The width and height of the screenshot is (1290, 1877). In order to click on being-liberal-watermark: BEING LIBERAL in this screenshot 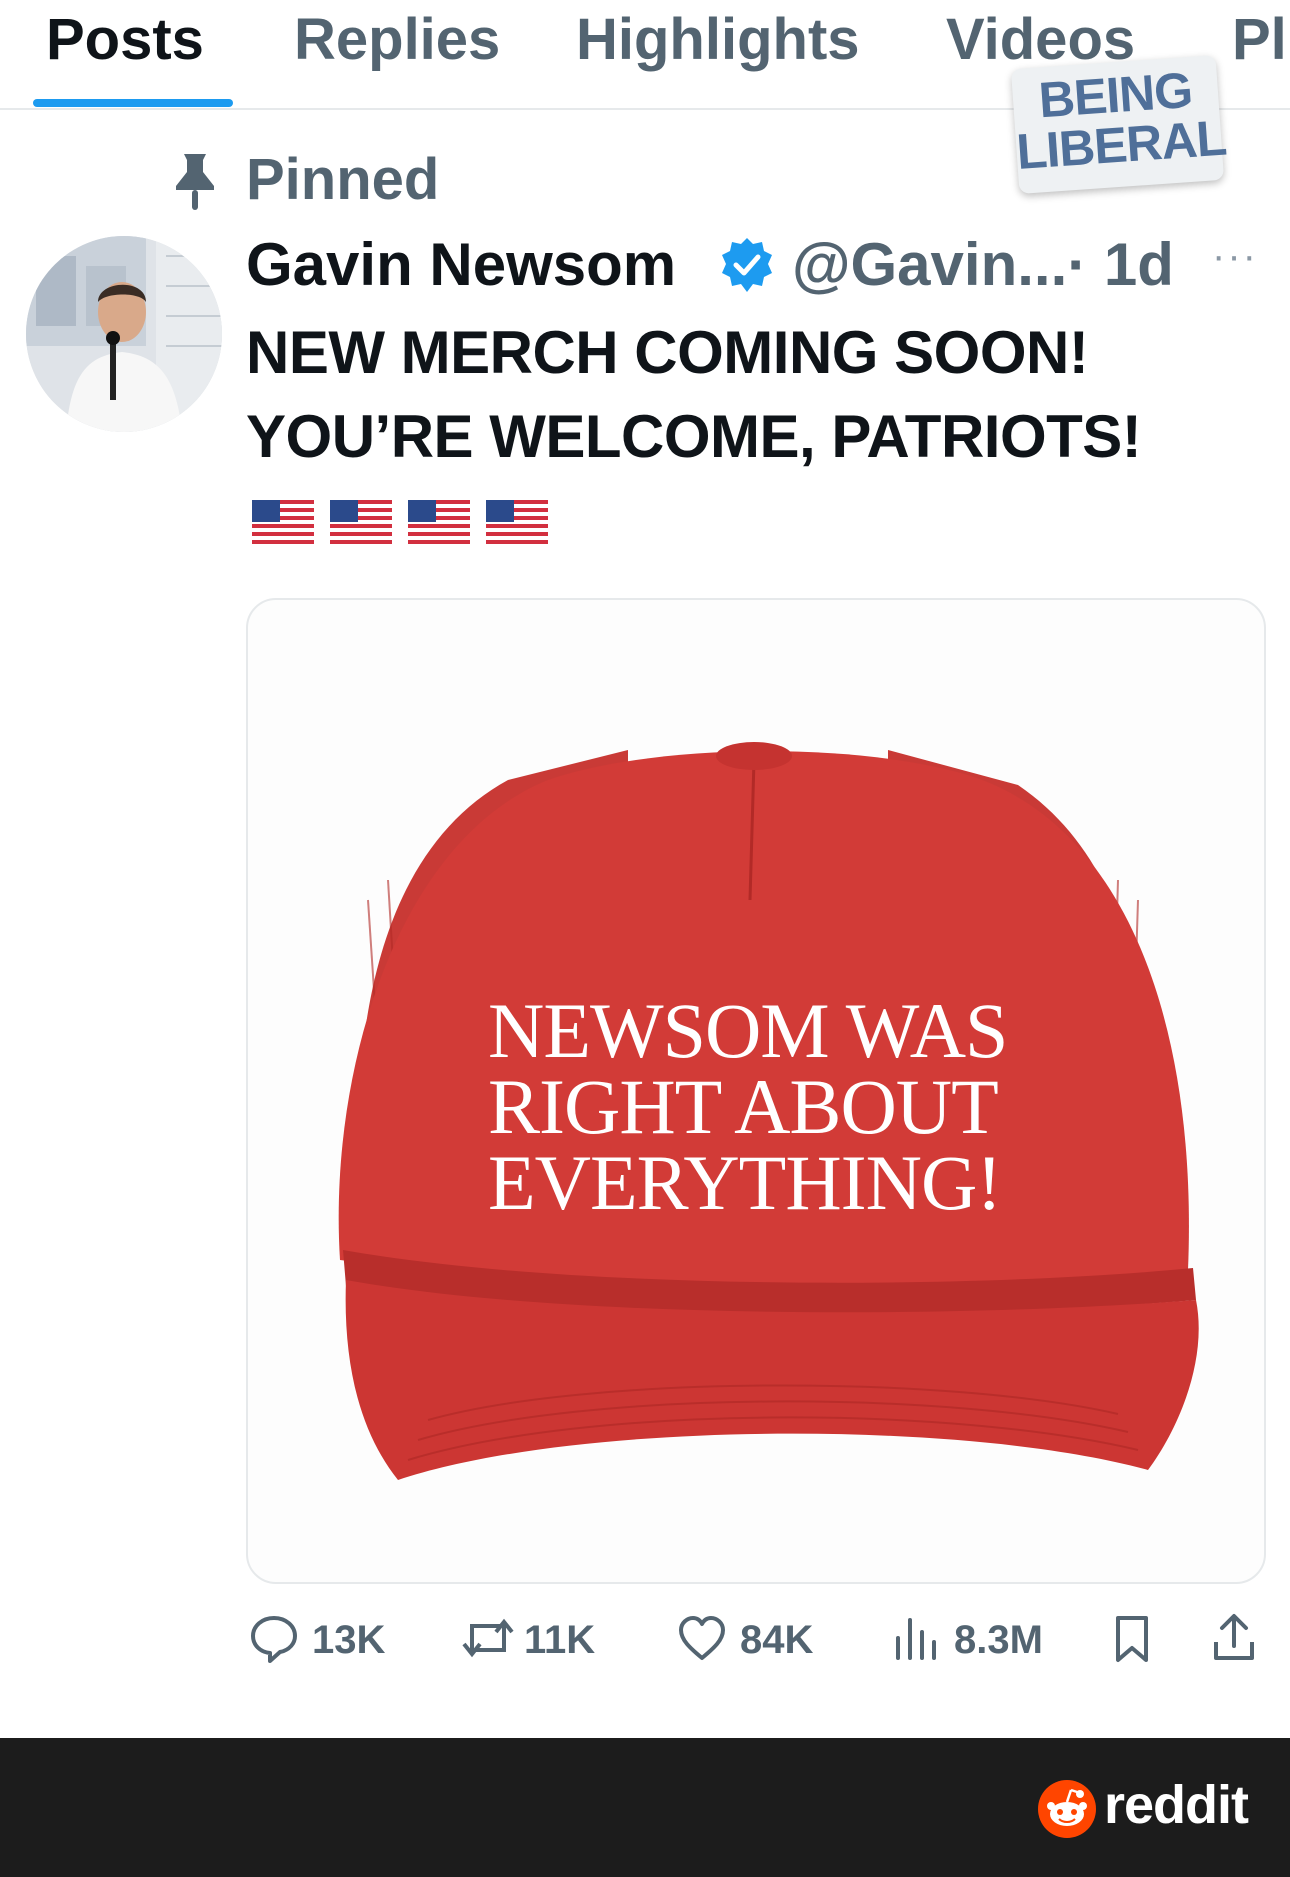, I will do `click(1119, 124)`.